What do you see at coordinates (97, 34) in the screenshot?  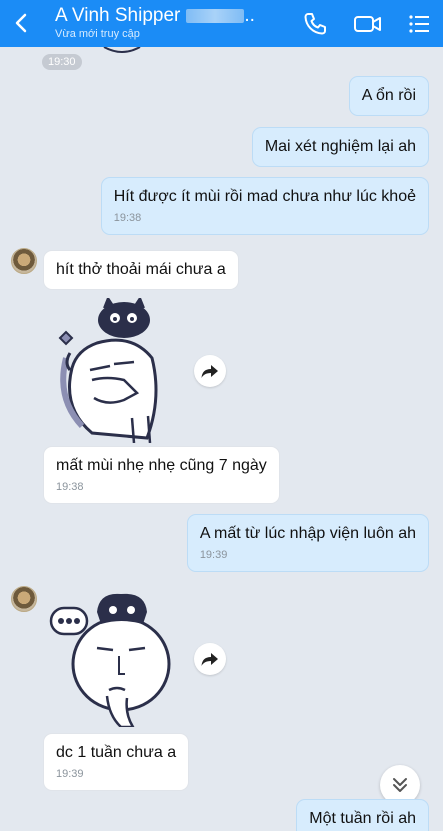 I see `contact-status: Vừa mới truy cập` at bounding box center [97, 34].